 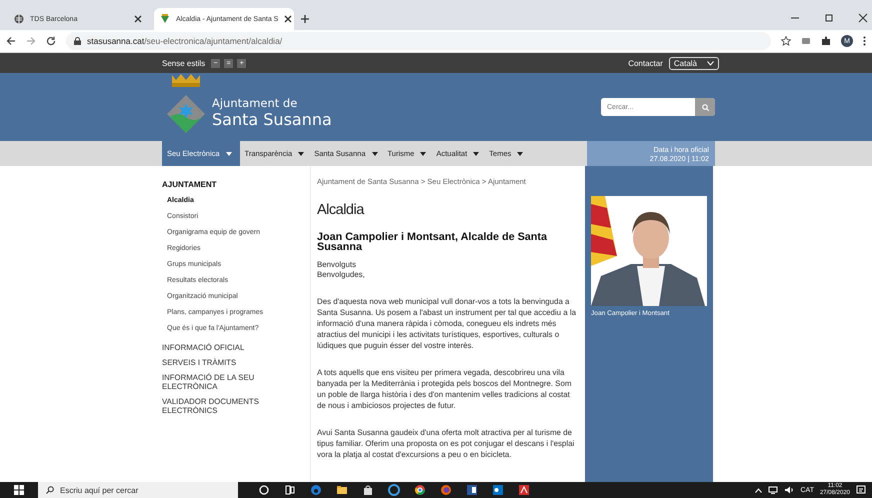 I want to click on url-text: stasusanna.cat/seu-electronica/ajuntament/alcaldia/, so click(x=184, y=41).